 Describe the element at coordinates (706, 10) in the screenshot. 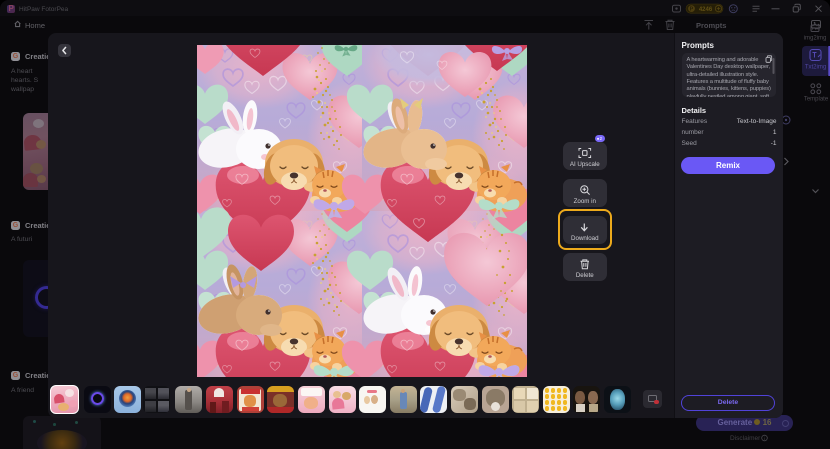

I see `svg-text: 4246` at that location.